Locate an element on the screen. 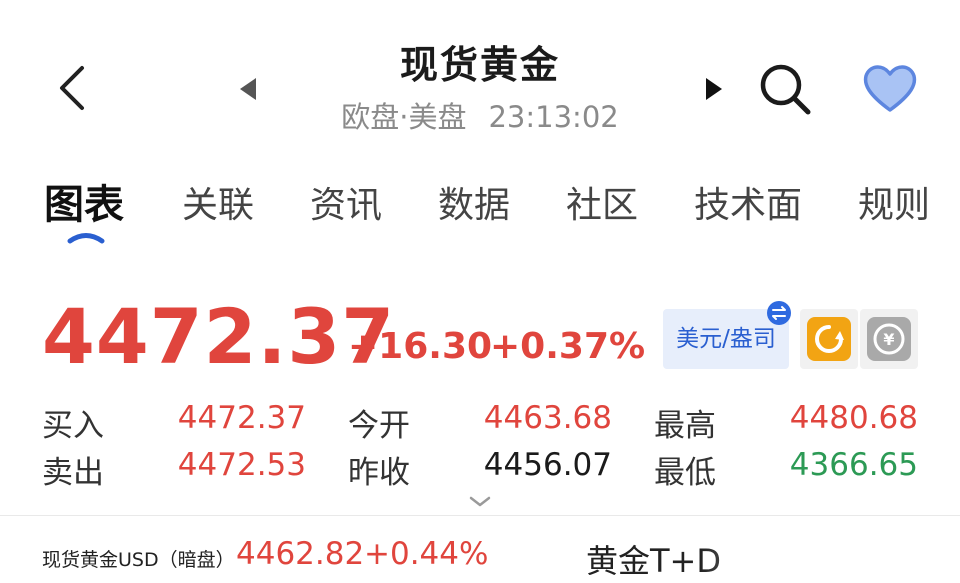 The height and width of the screenshot is (583, 960). tab-news: 资讯 is located at coordinates (346, 202).